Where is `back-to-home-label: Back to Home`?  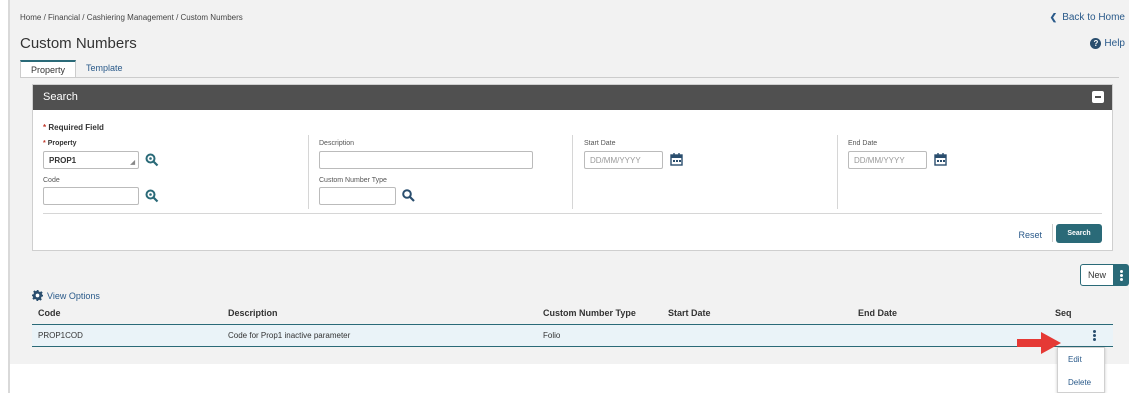 back-to-home-label: Back to Home is located at coordinates (1093, 17).